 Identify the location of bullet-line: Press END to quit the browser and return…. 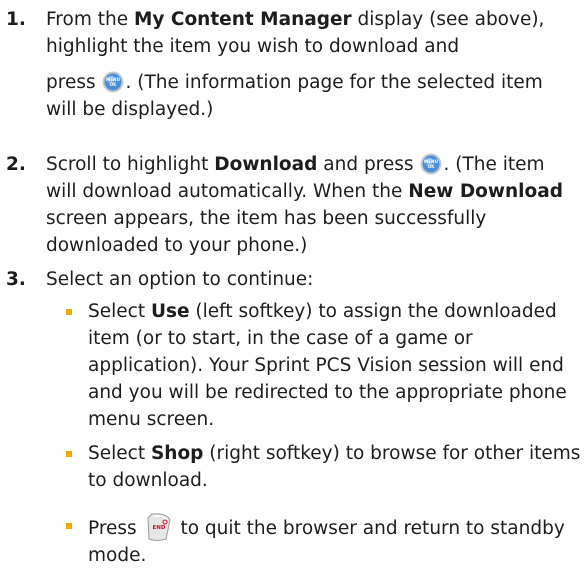
(337, 527).